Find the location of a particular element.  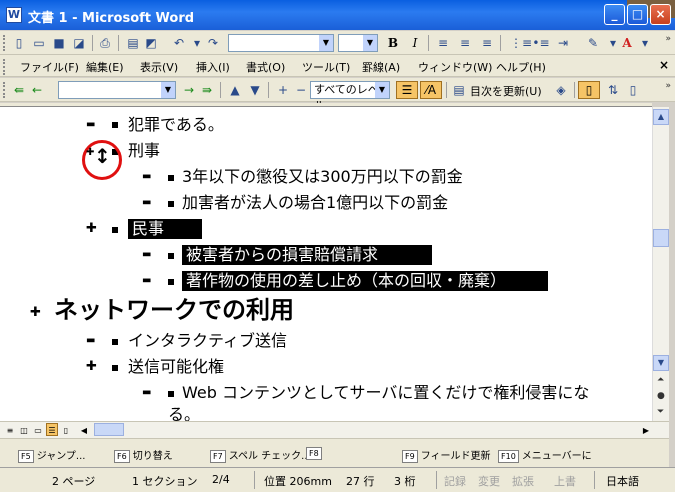

create-subdocument-icon: ▯ is located at coordinates (633, 90).